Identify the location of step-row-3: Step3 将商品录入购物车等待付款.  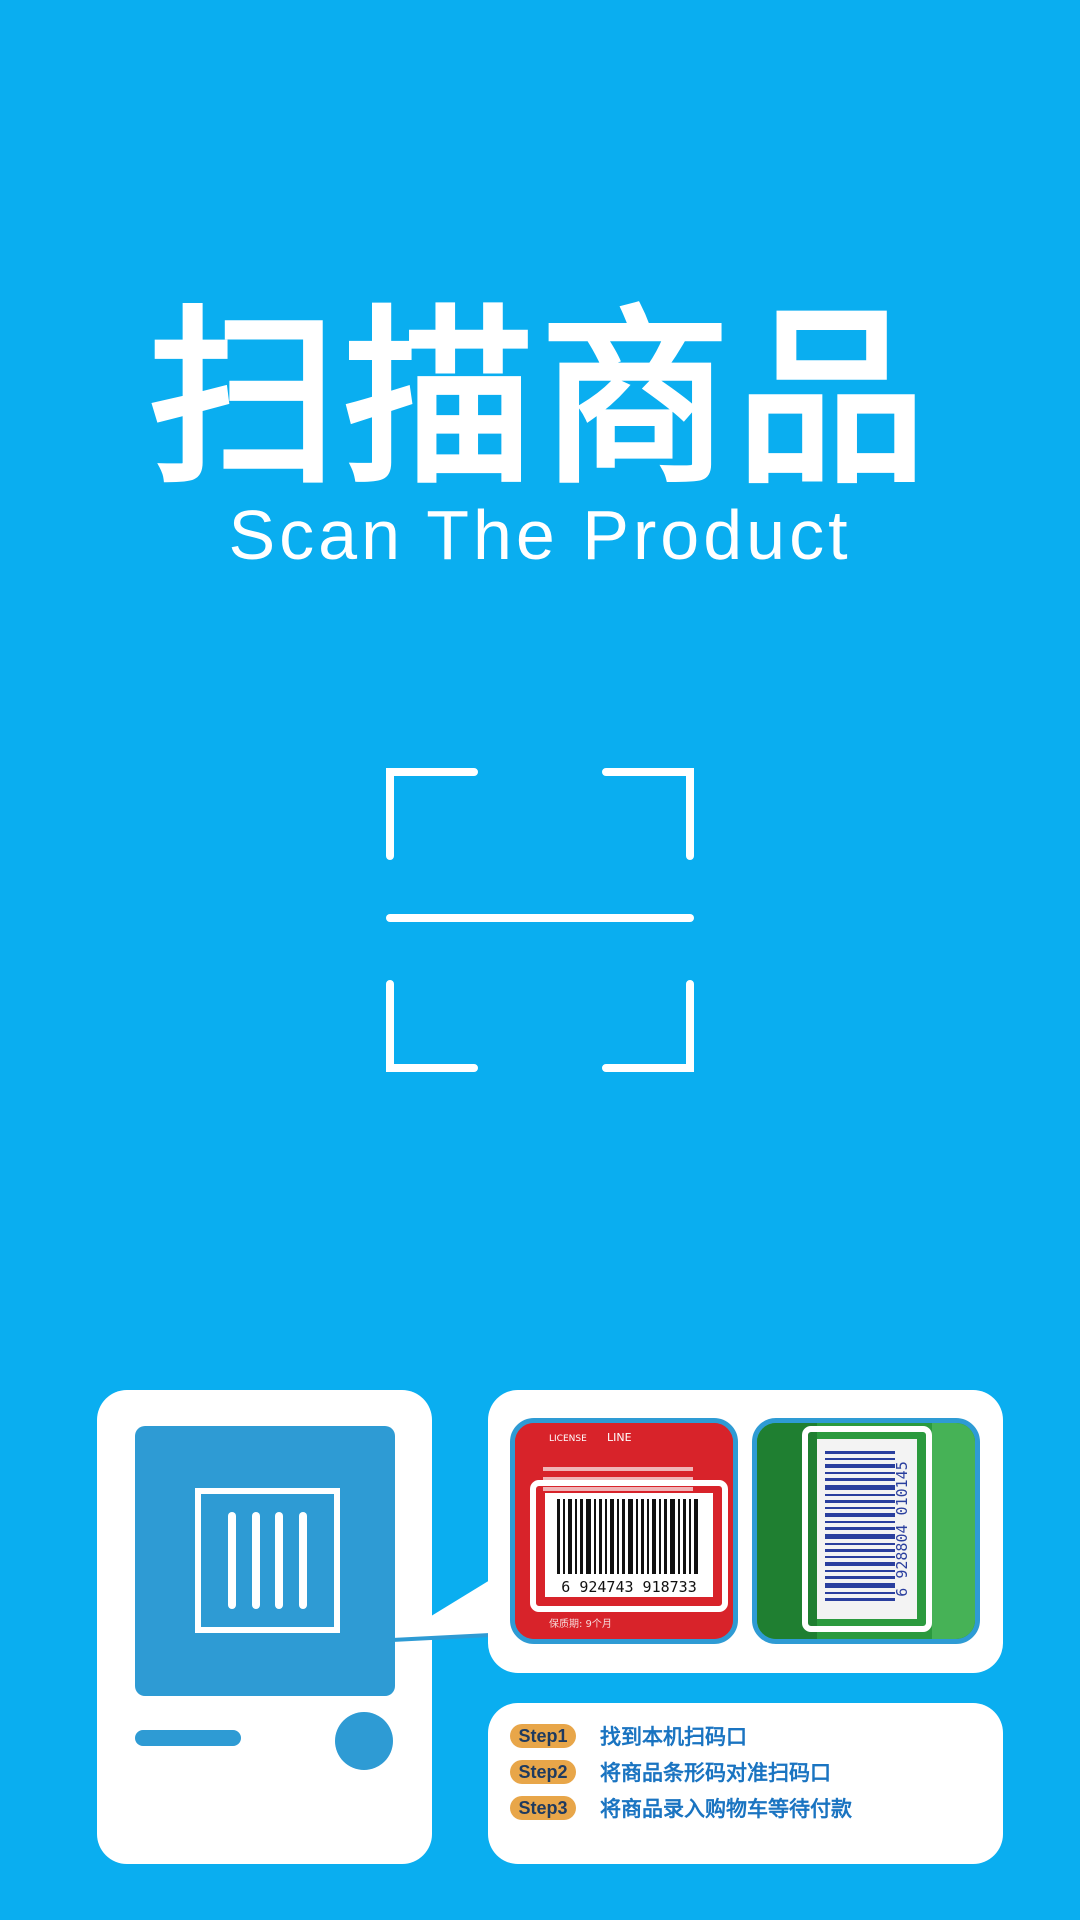
(681, 1808).